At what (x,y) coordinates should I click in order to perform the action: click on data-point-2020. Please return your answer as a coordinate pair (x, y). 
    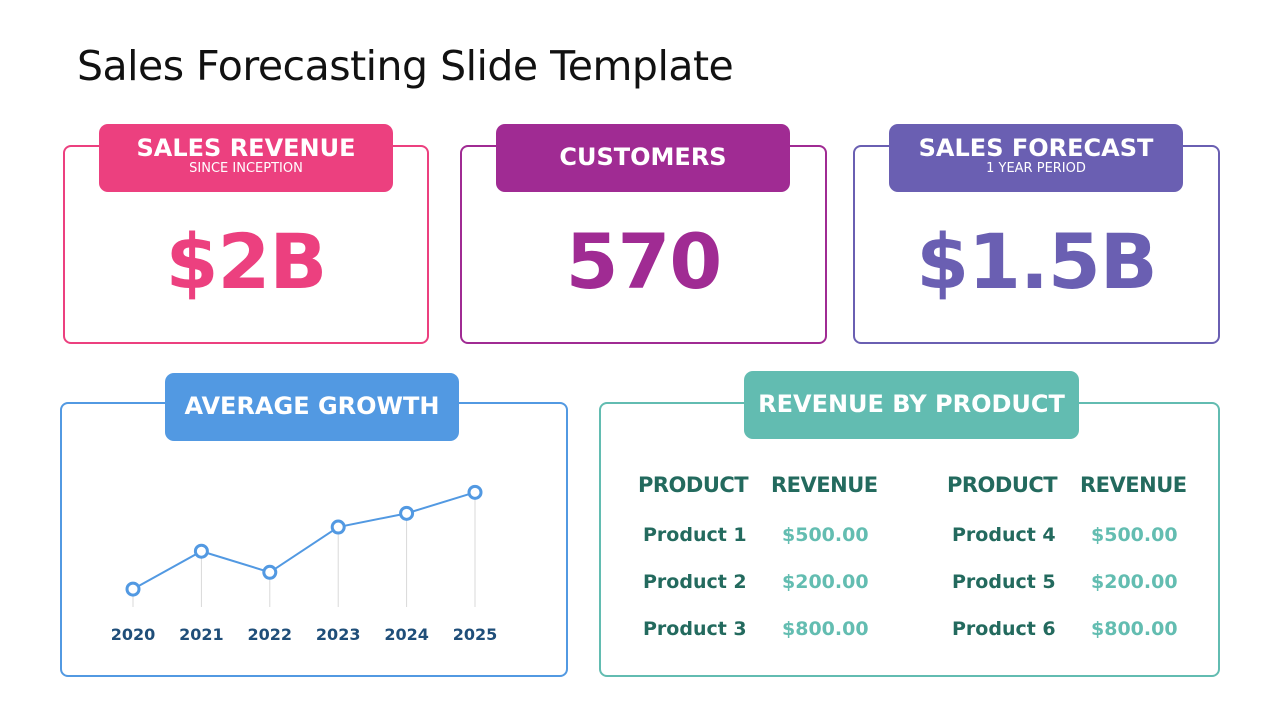
    Looking at the image, I should click on (133, 589).